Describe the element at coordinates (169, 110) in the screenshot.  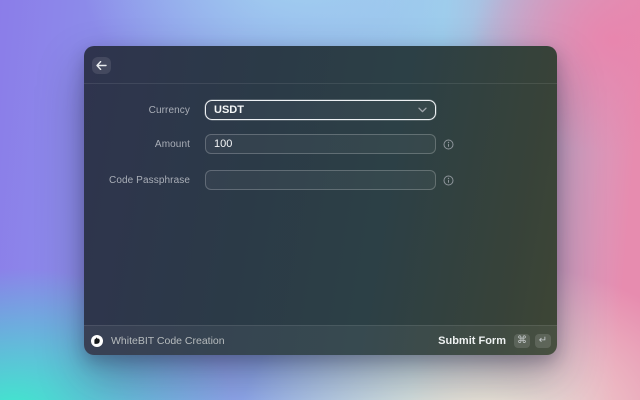
I see `currency-label: Currency` at that location.